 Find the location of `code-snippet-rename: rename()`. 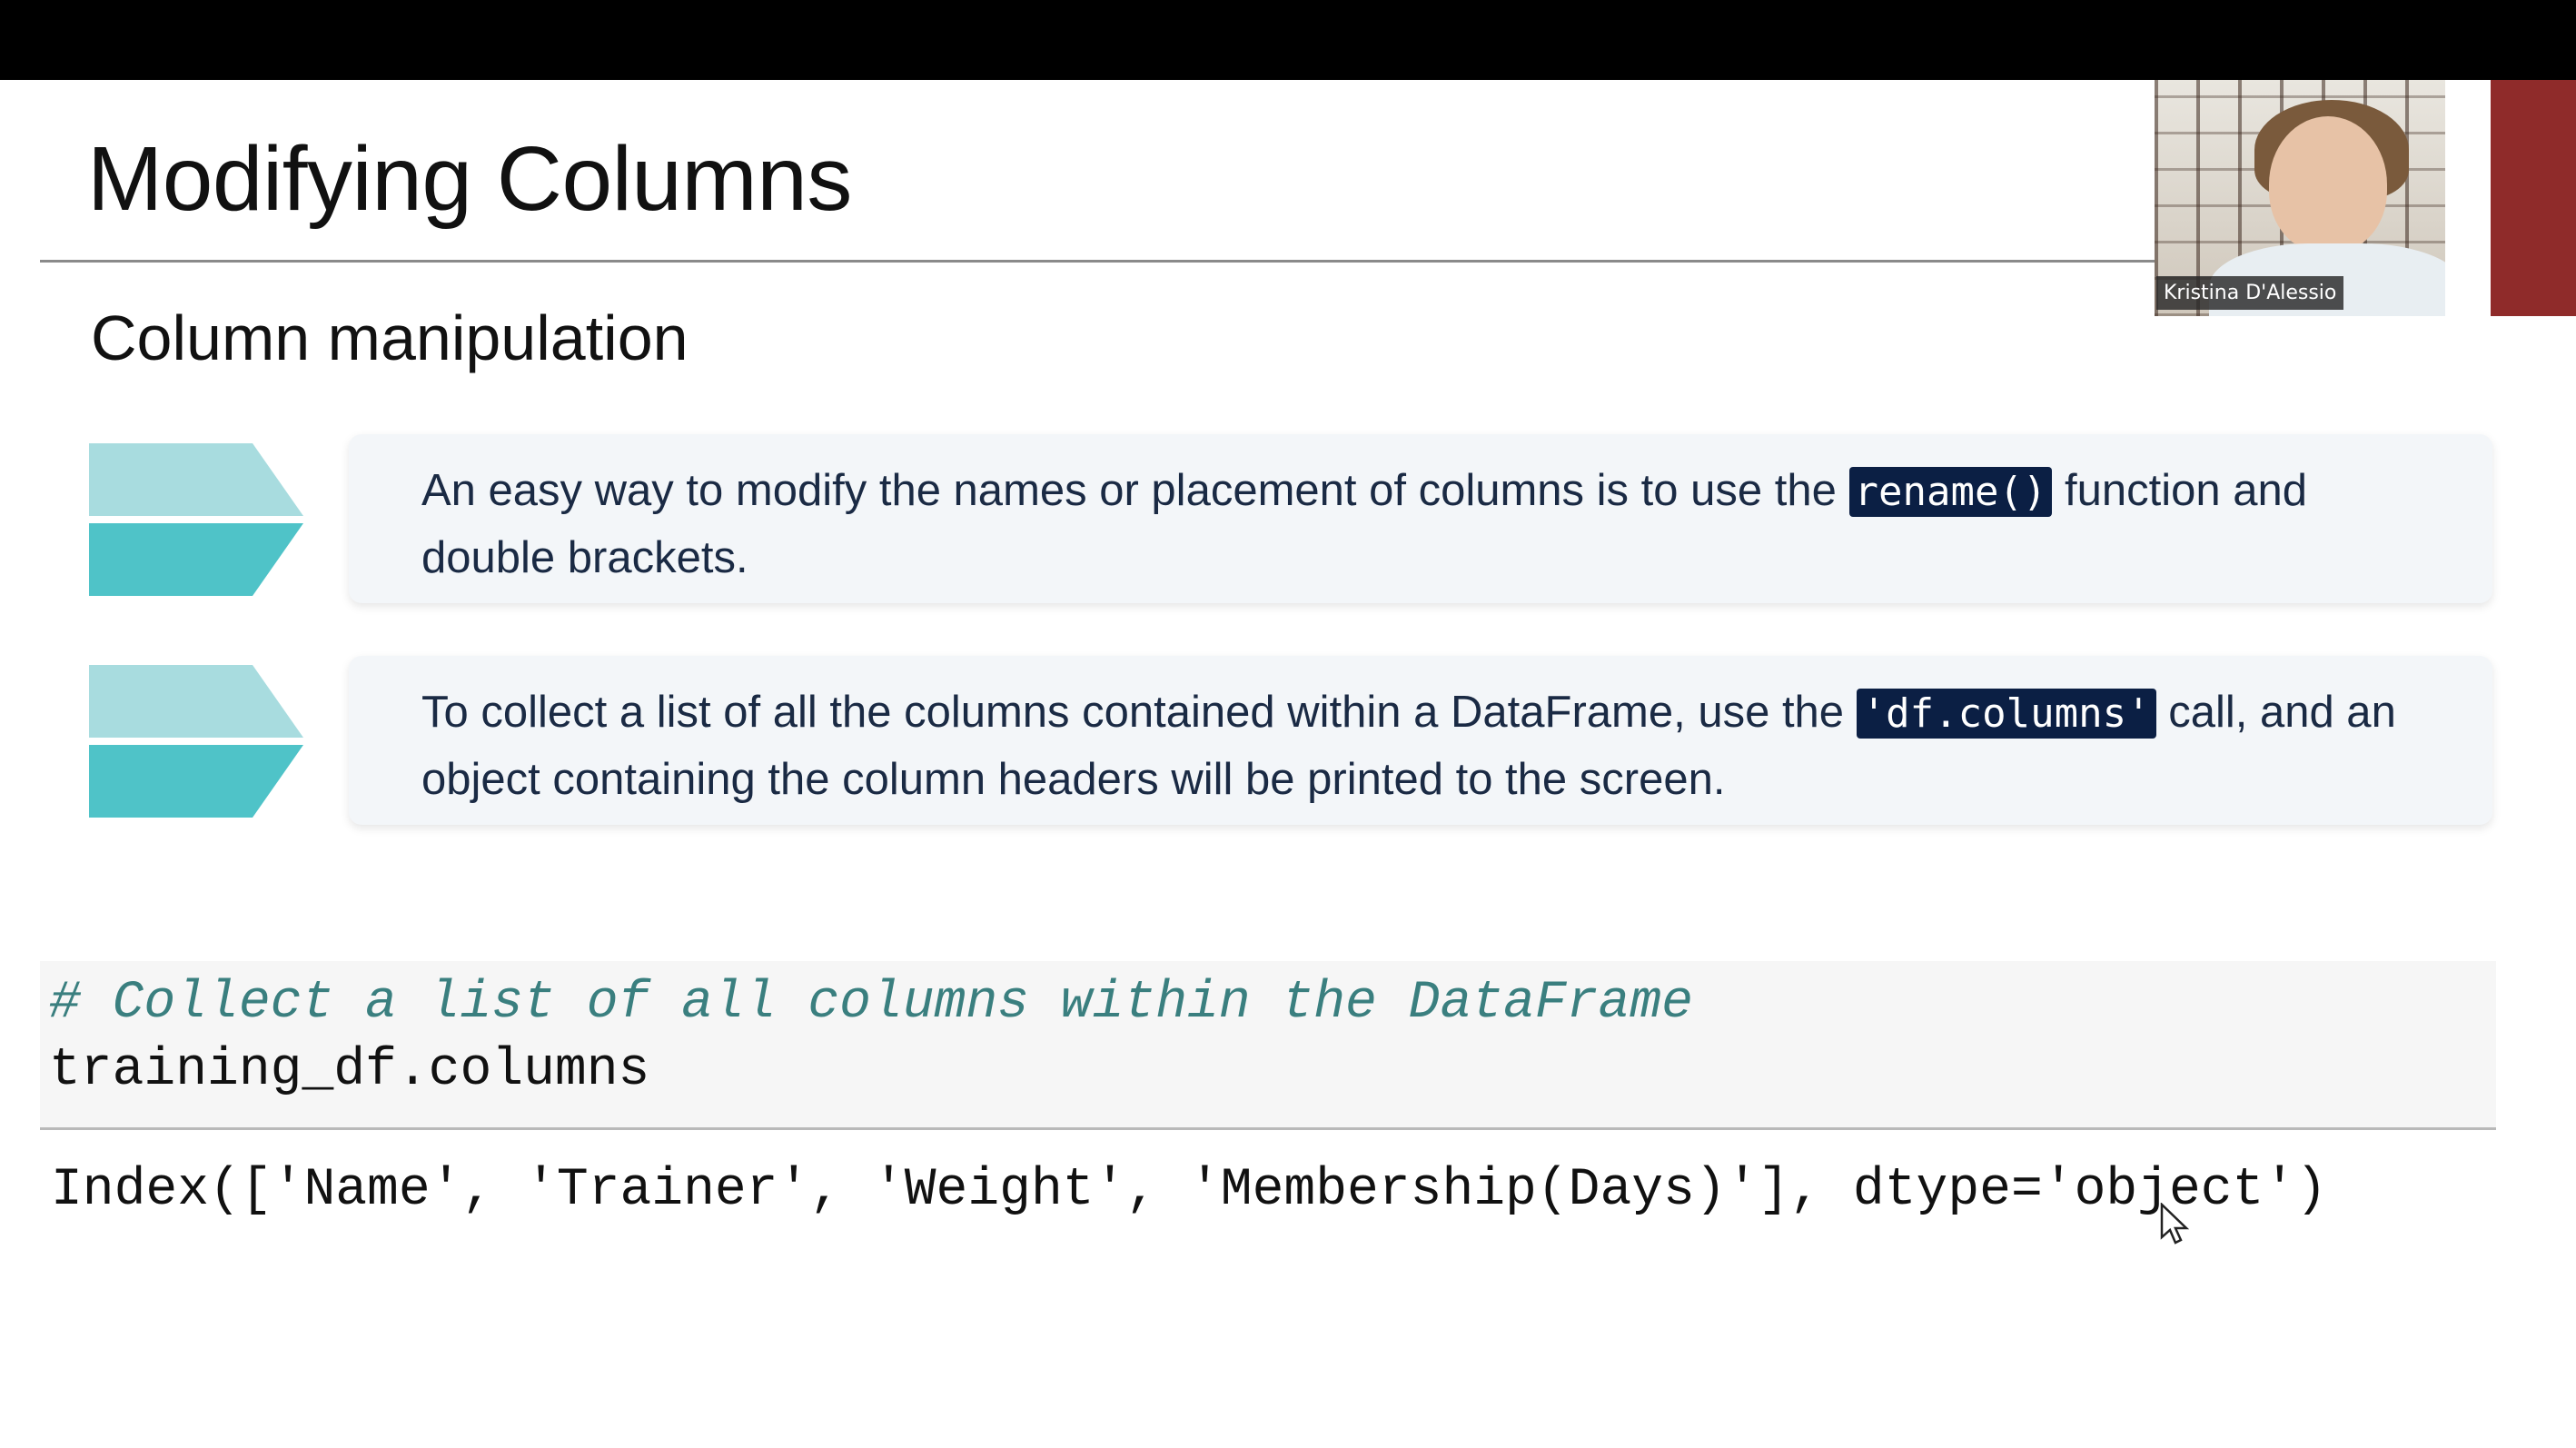

code-snippet-rename: rename() is located at coordinates (1950, 492).